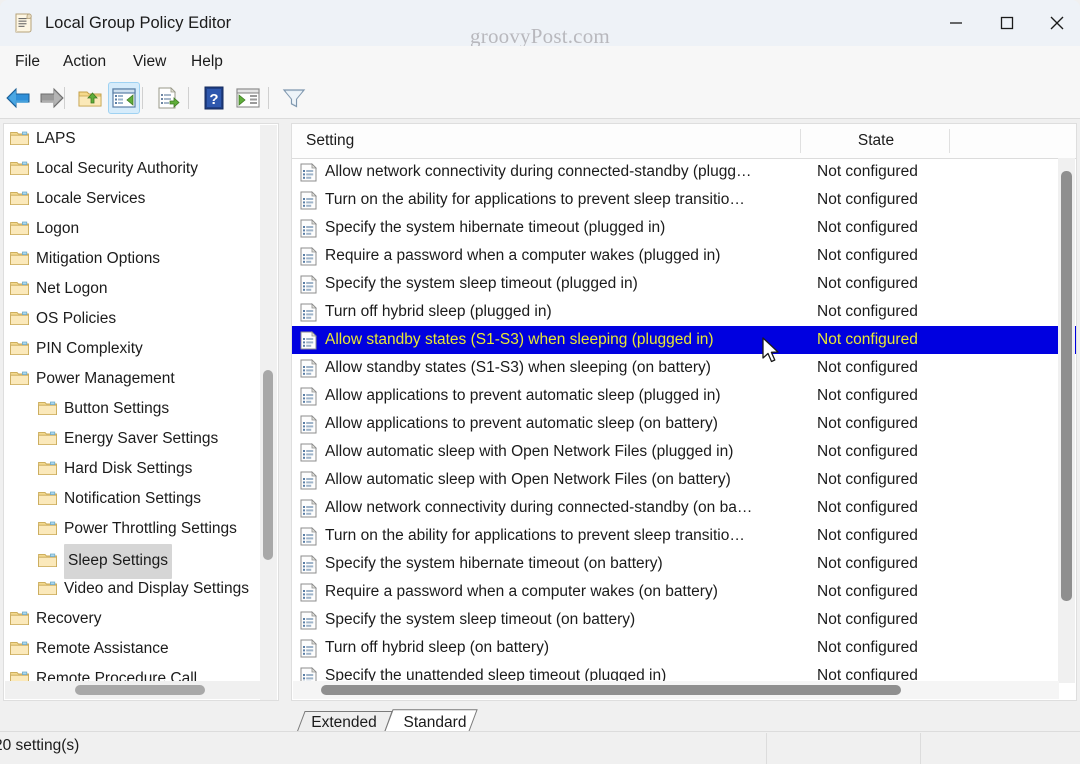 This screenshot has height=764, width=1080. I want to click on window-controls, so click(1006, 23).